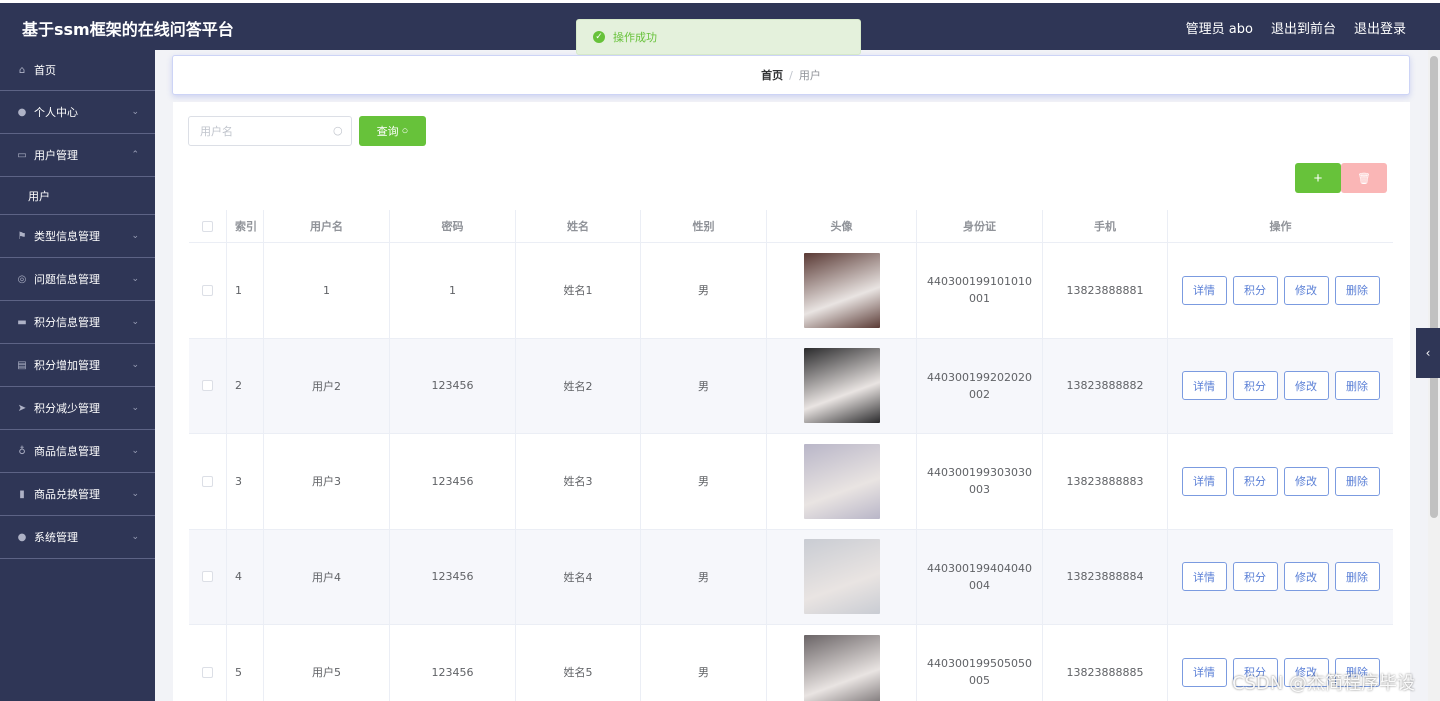 Image resolution: width=1440 pixels, height=701 pixels. What do you see at coordinates (67, 365) in the screenshot?
I see `sidebar-item-label: 积分增加管理` at bounding box center [67, 365].